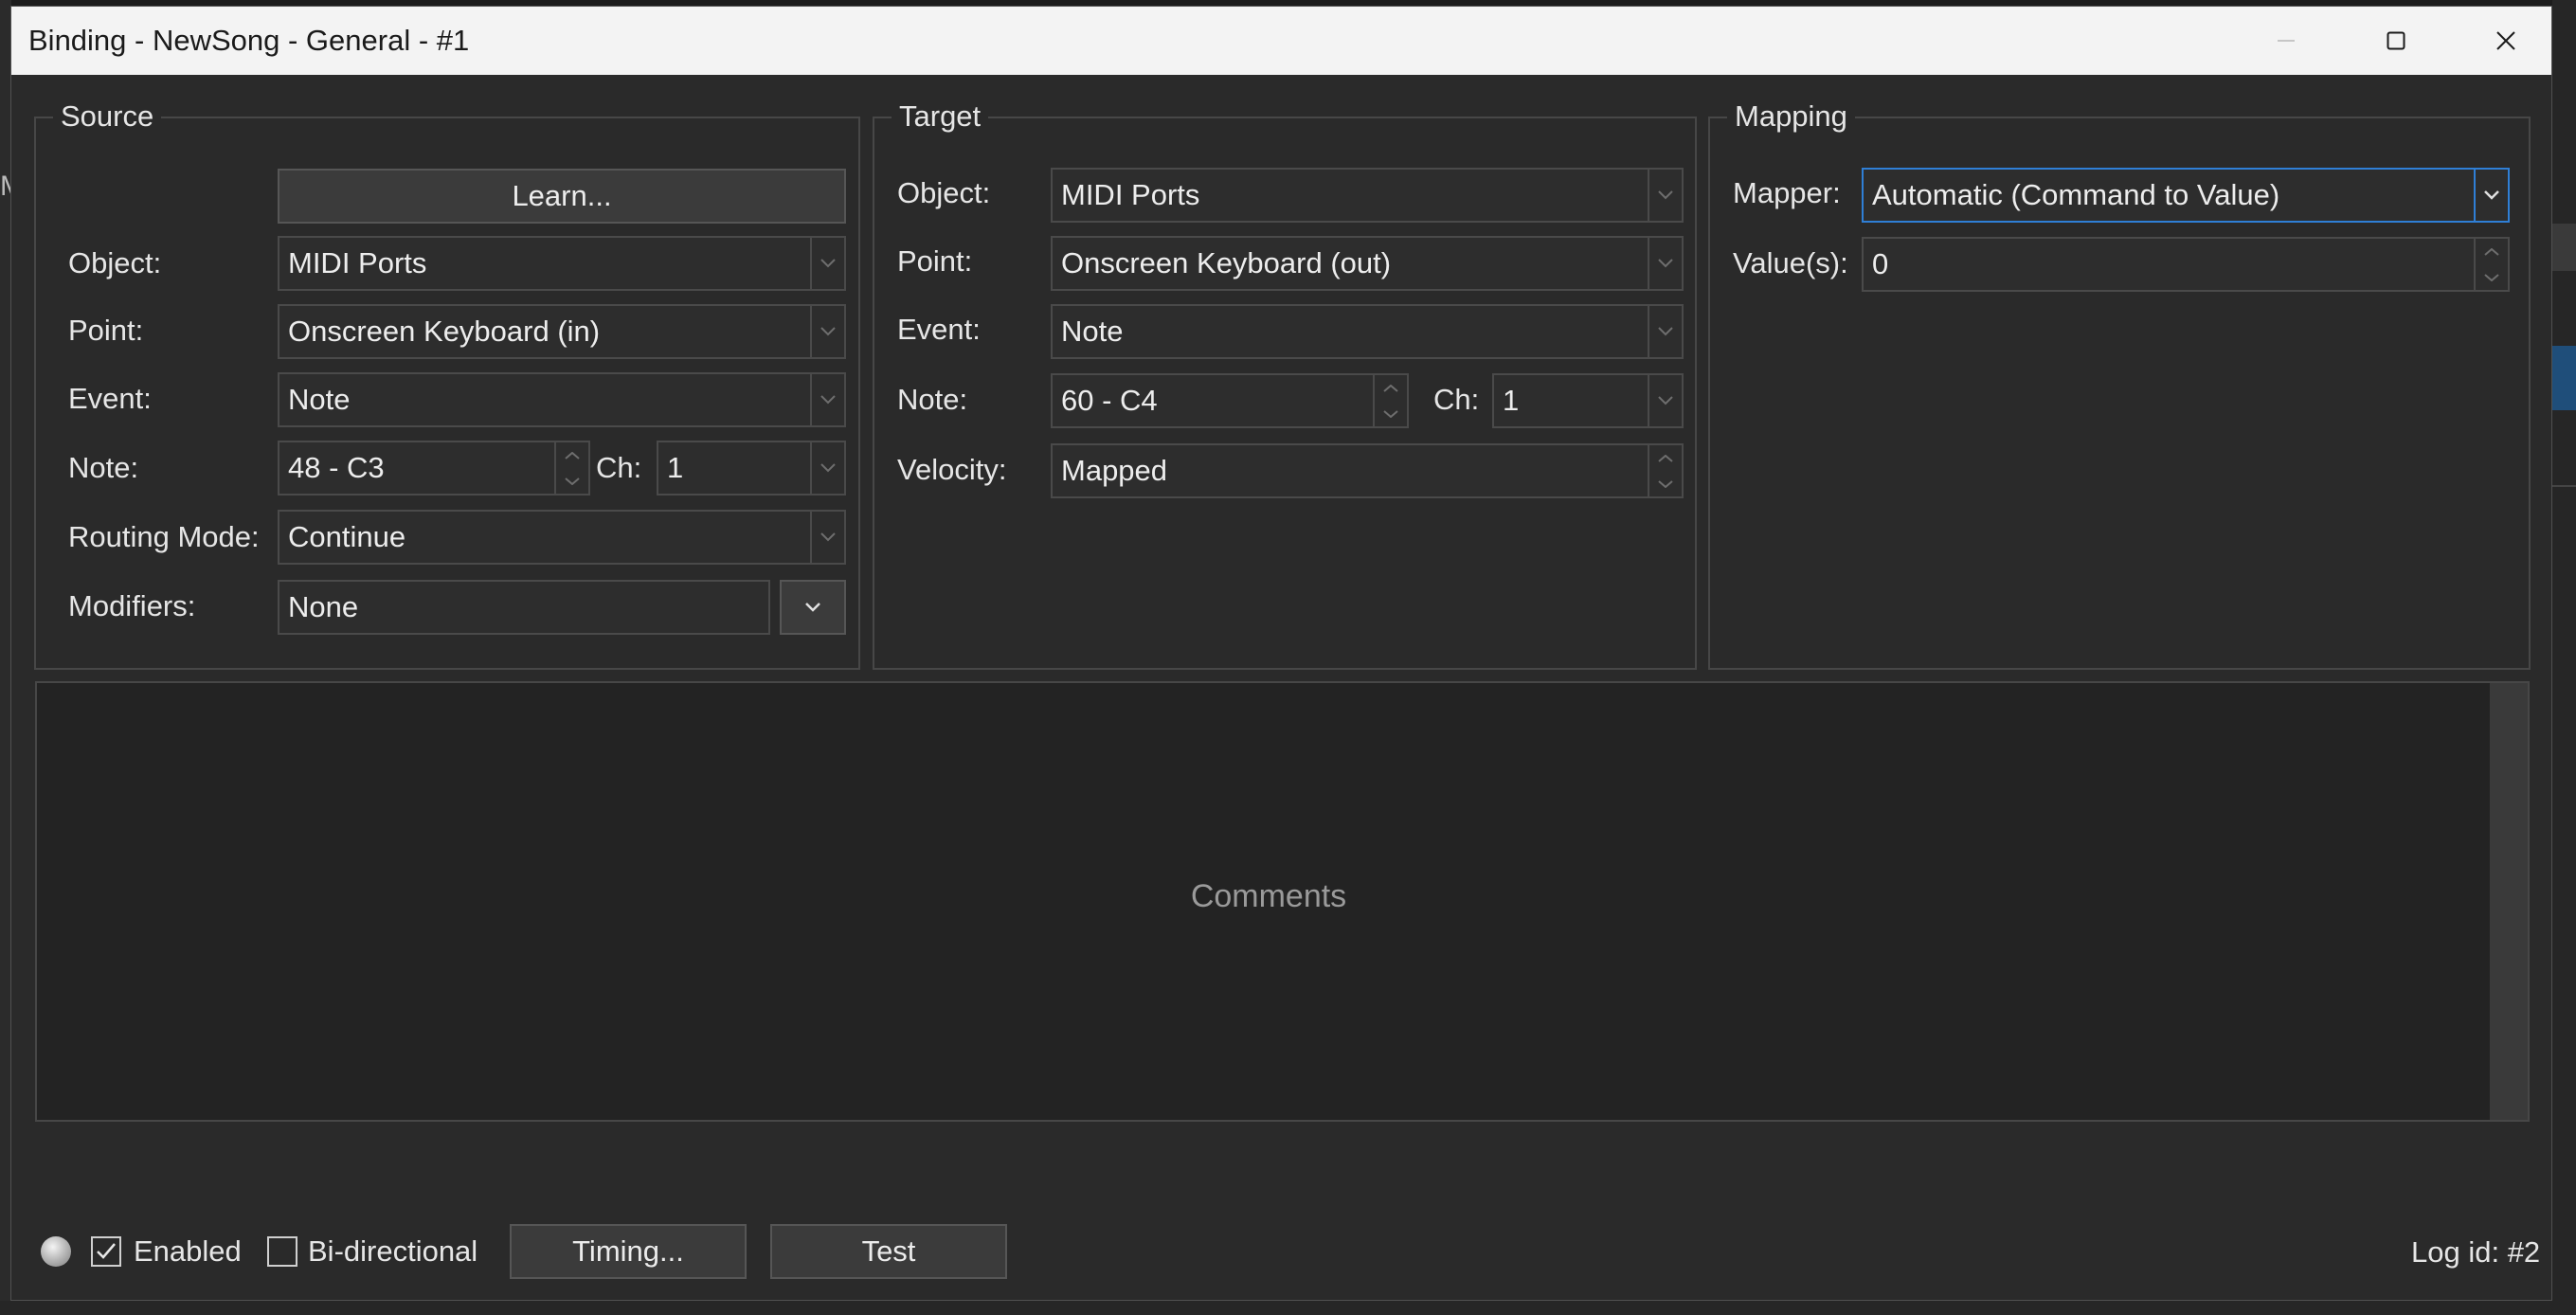 The height and width of the screenshot is (1315, 2576). What do you see at coordinates (323, 606) in the screenshot?
I see `modifiers-value: None` at bounding box center [323, 606].